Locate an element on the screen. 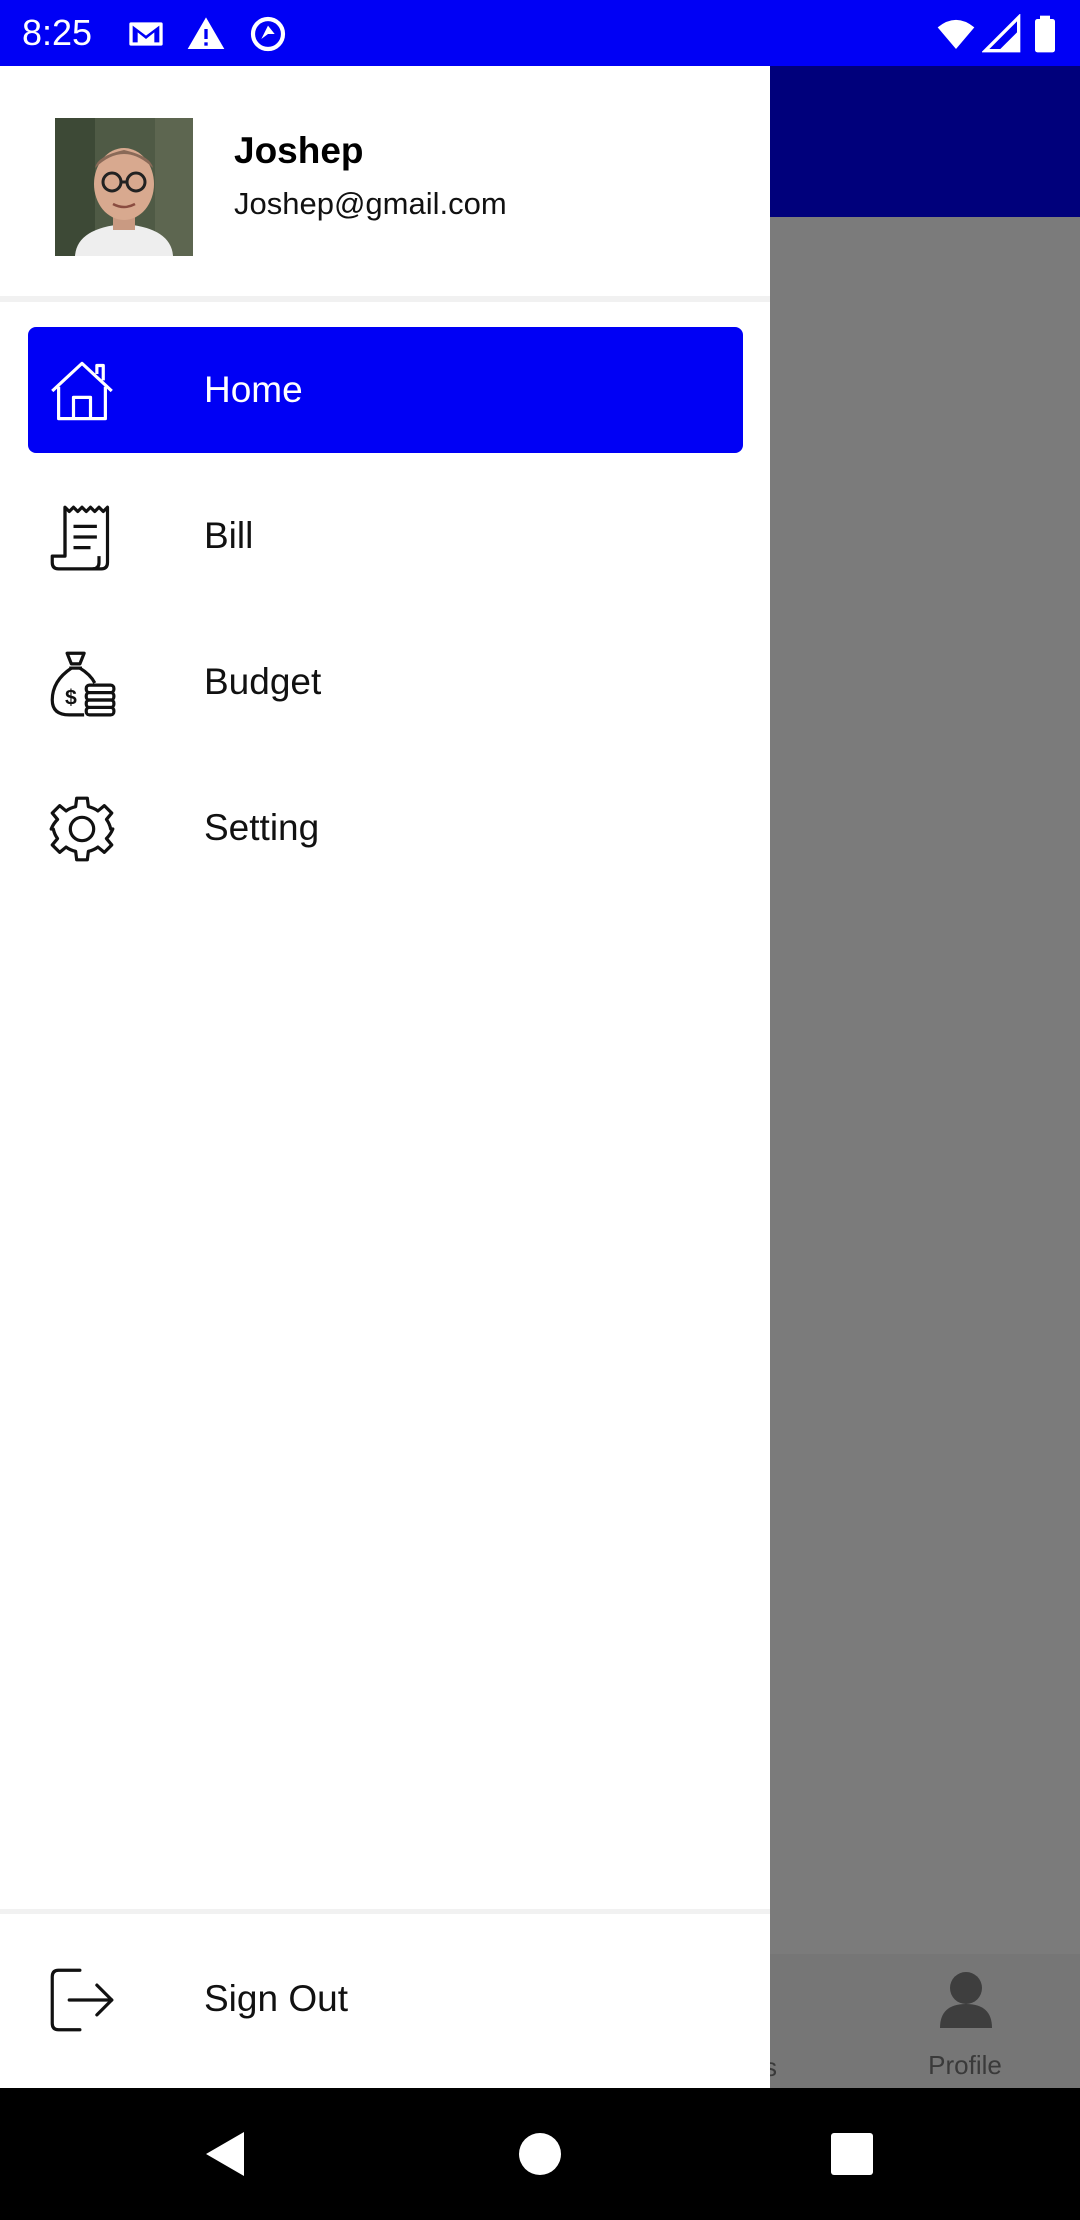 The image size is (1080, 2220). drawer-item-label: Setting is located at coordinates (262, 827).